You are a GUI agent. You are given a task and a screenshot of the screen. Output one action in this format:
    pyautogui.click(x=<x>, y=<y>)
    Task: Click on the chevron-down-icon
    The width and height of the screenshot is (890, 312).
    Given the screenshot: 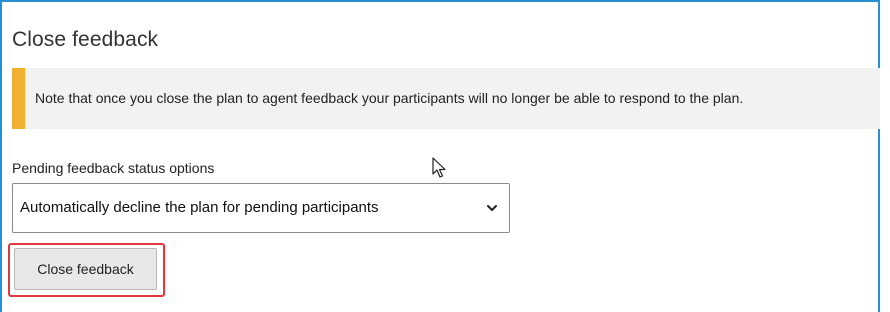 What is the action you would take?
    pyautogui.click(x=492, y=208)
    